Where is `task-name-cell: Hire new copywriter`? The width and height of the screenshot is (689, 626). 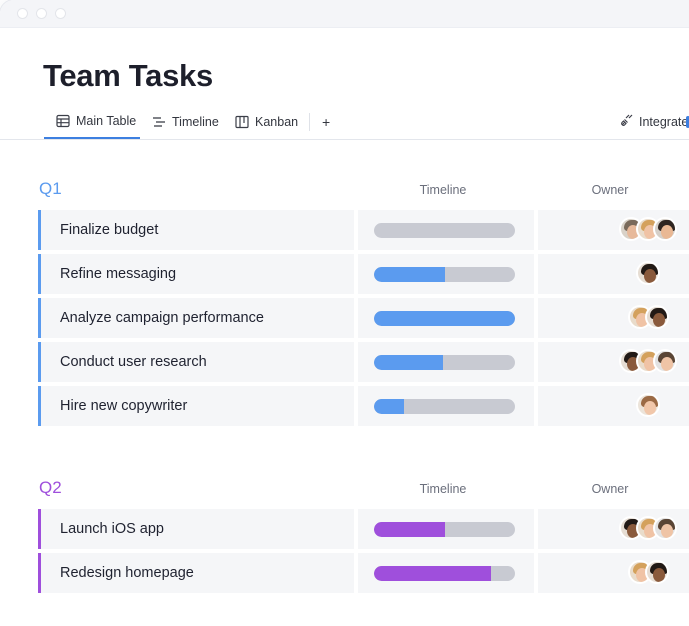
task-name-cell: Hire new copywriter is located at coordinates (196, 406).